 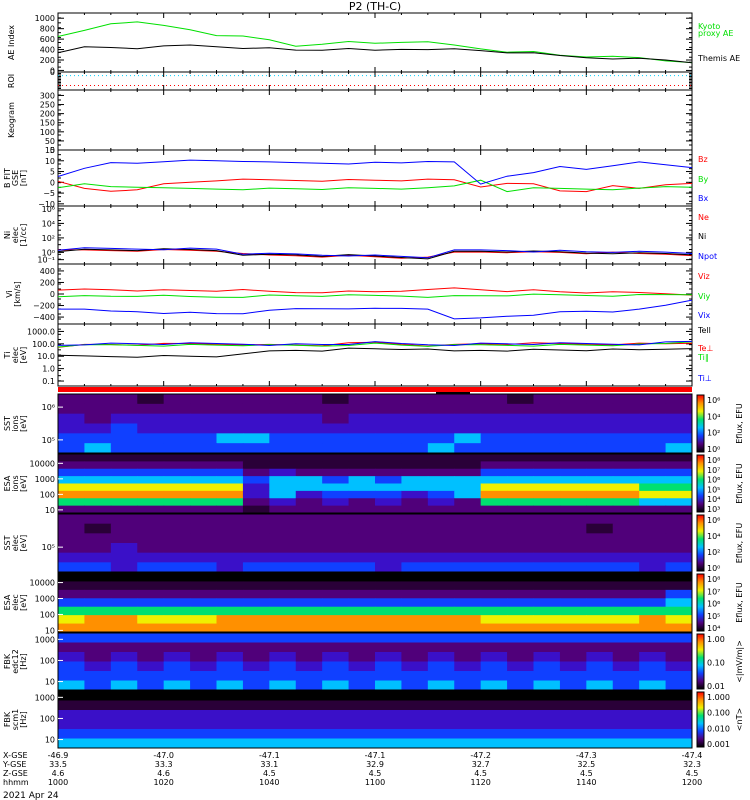 I want to click on ae-ylabel: AE Index, so click(x=11, y=42).